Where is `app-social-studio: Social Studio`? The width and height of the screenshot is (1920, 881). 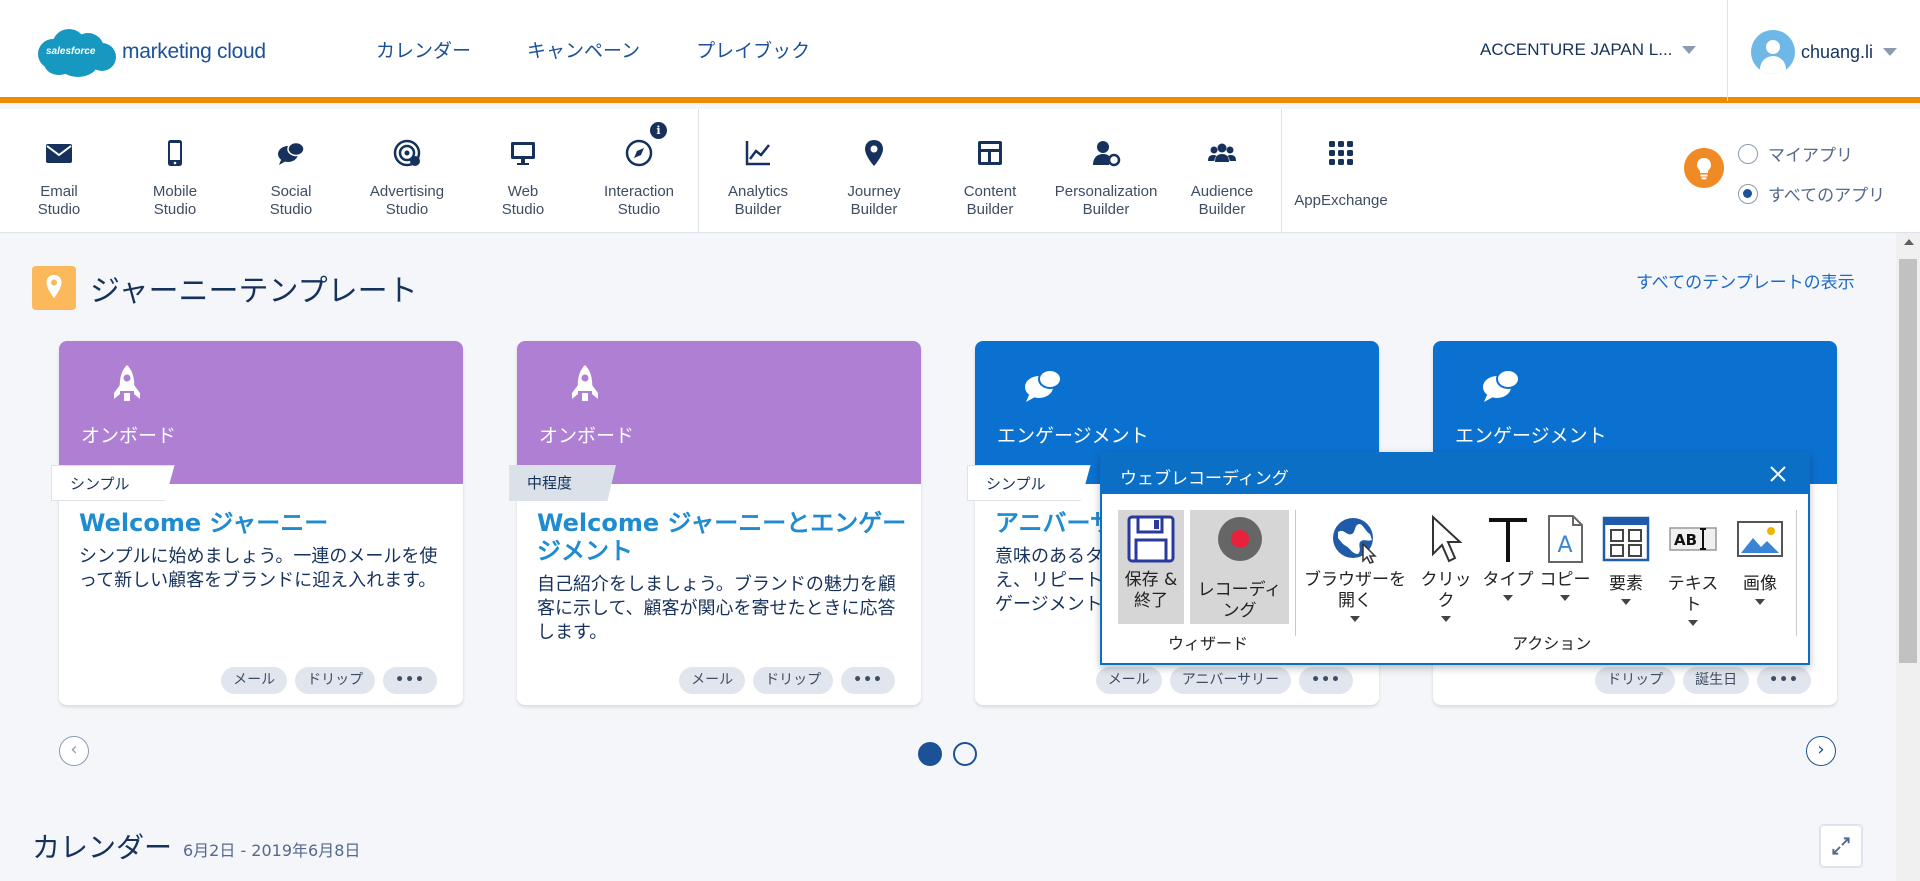 app-social-studio: Social Studio is located at coordinates (291, 171).